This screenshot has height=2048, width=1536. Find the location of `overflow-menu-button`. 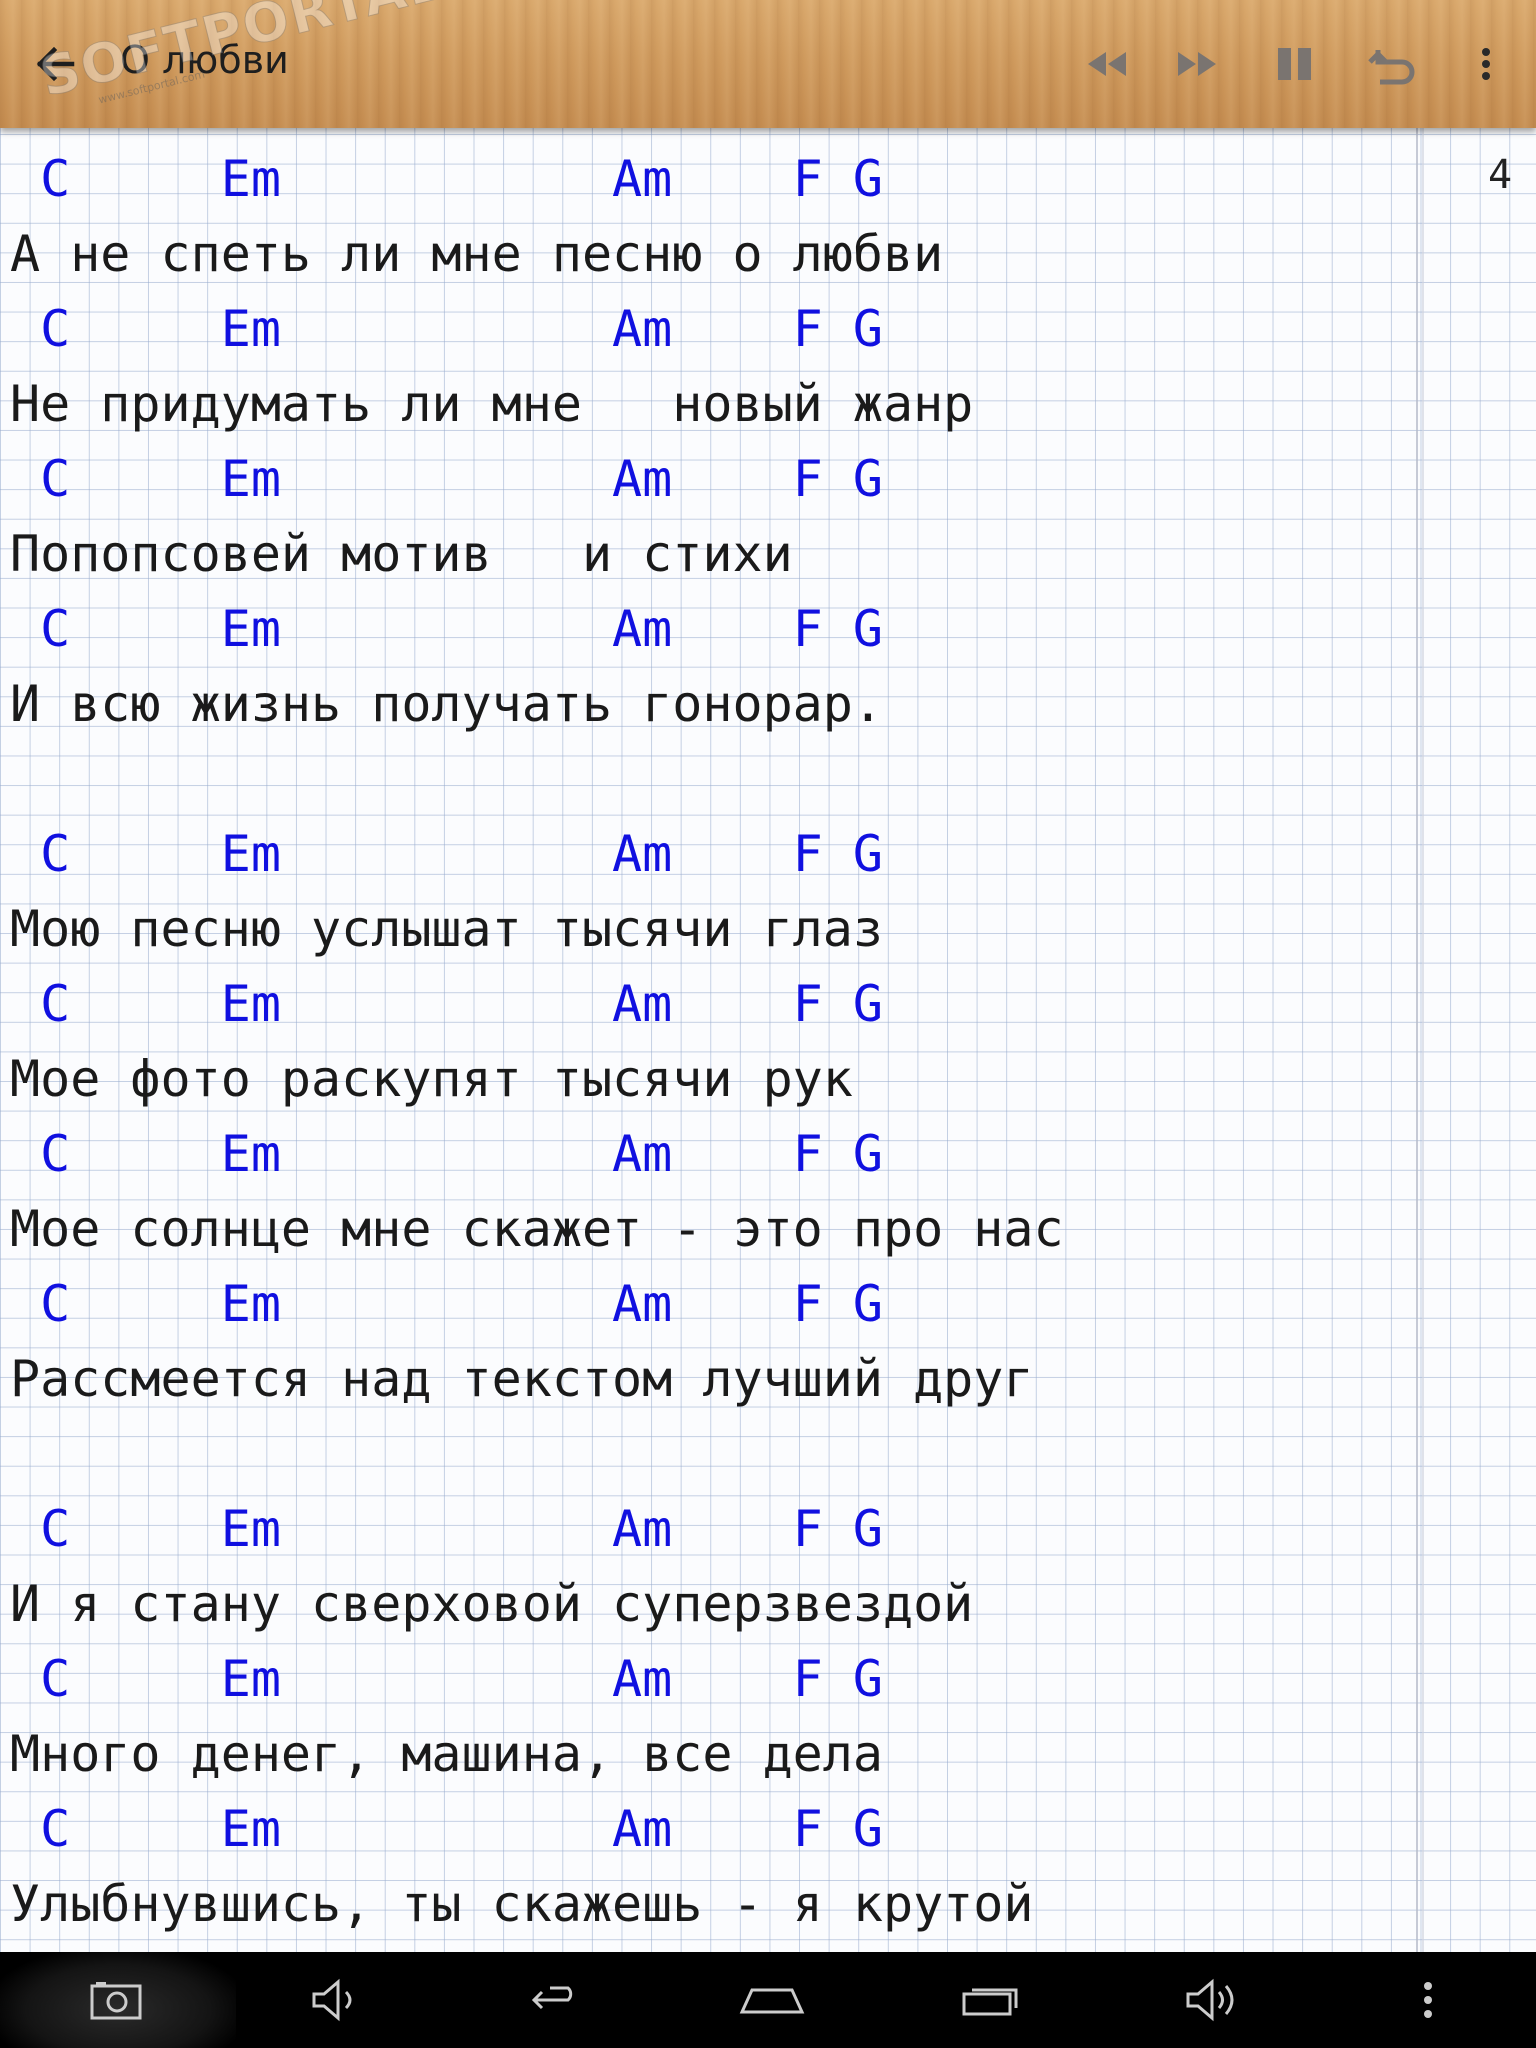

overflow-menu-button is located at coordinates (1486, 64).